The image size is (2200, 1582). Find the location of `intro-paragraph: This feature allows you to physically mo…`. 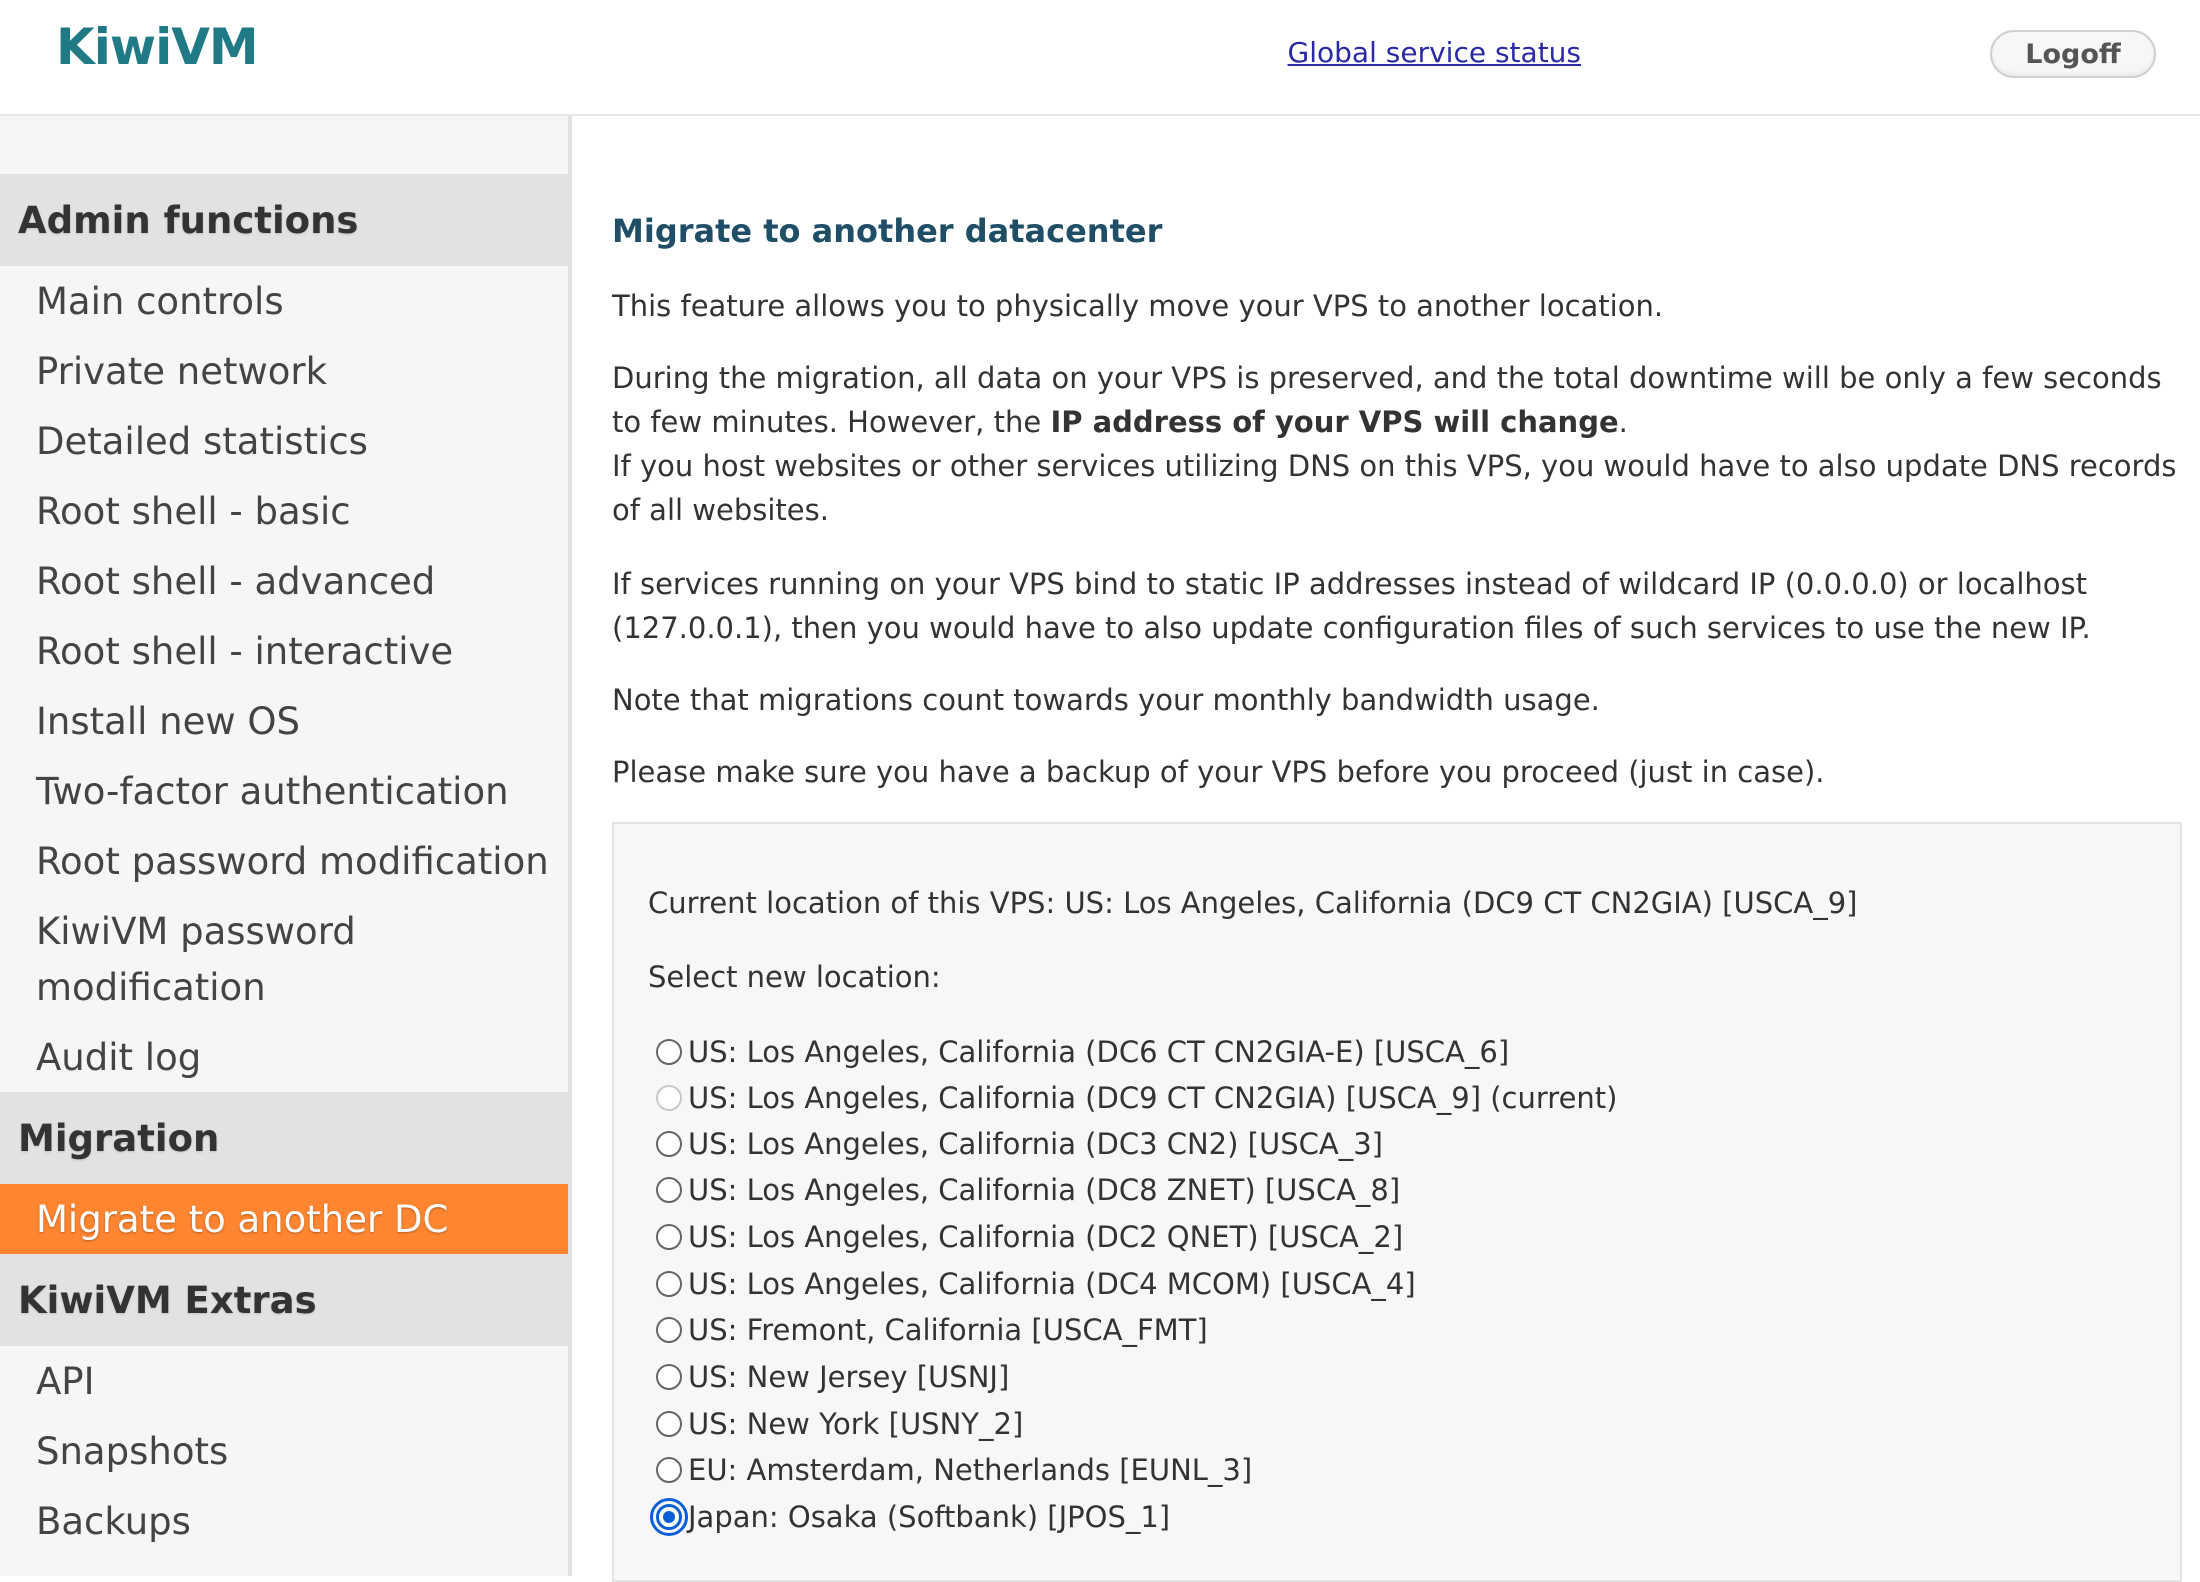

intro-paragraph: This feature allows you to physically mo… is located at coordinates (1138, 306).